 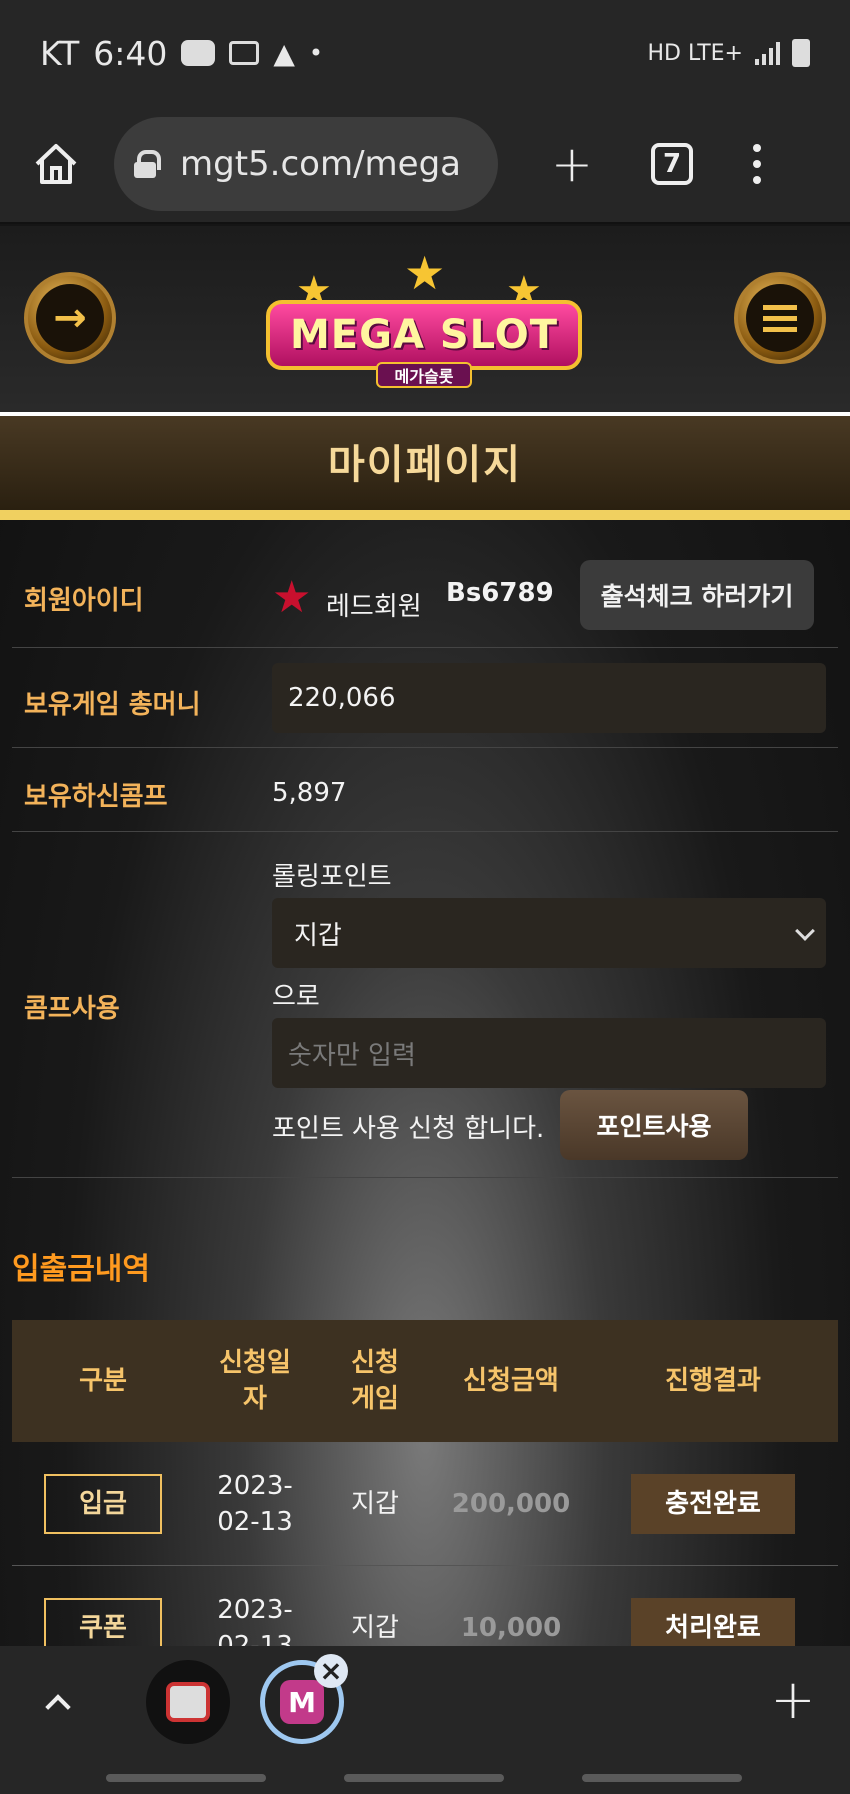 I want to click on time-label: 6:40, so click(x=130, y=53).